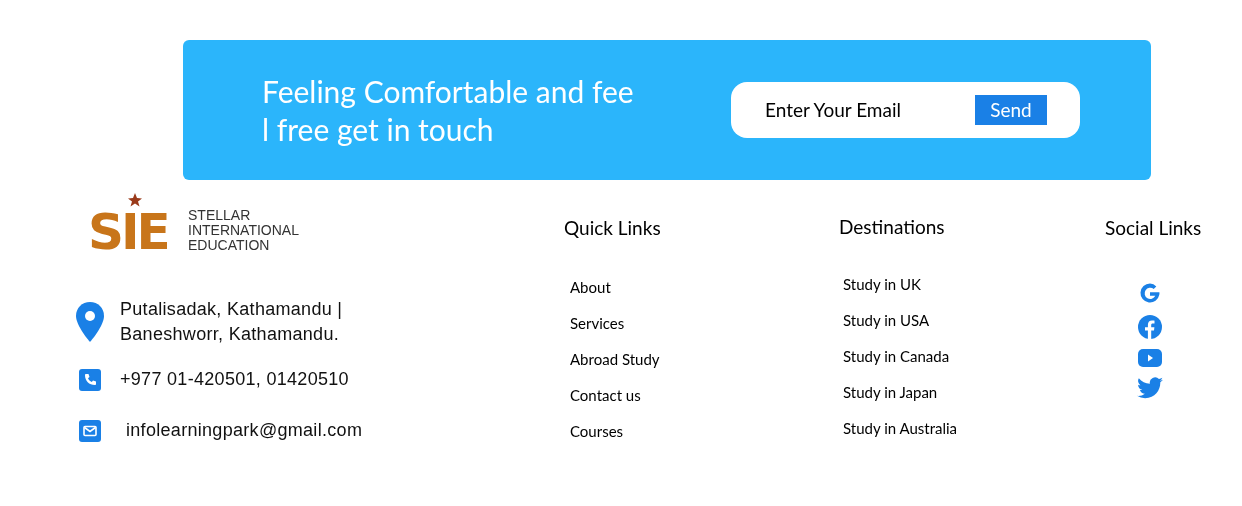 This screenshot has width=1242, height=506. Describe the element at coordinates (243, 229) in the screenshot. I see `logo-text: STELLAR INTERNATIONAL EDUCATION` at that location.